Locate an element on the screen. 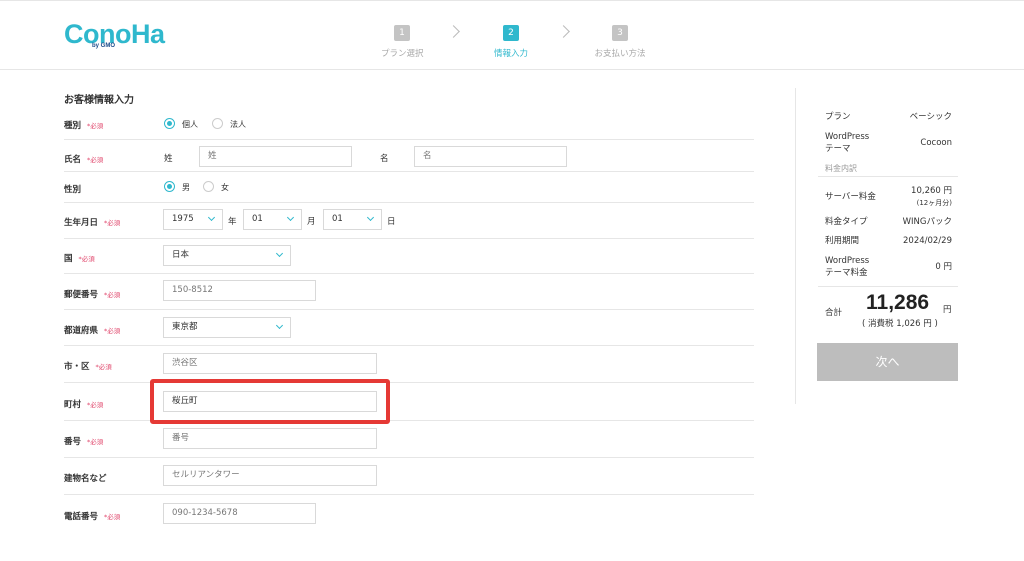 Image resolution: width=1024 pixels, height=561 pixels. row-phone: 電話番号 *必須 090-1234-5678 is located at coordinates (409, 515).